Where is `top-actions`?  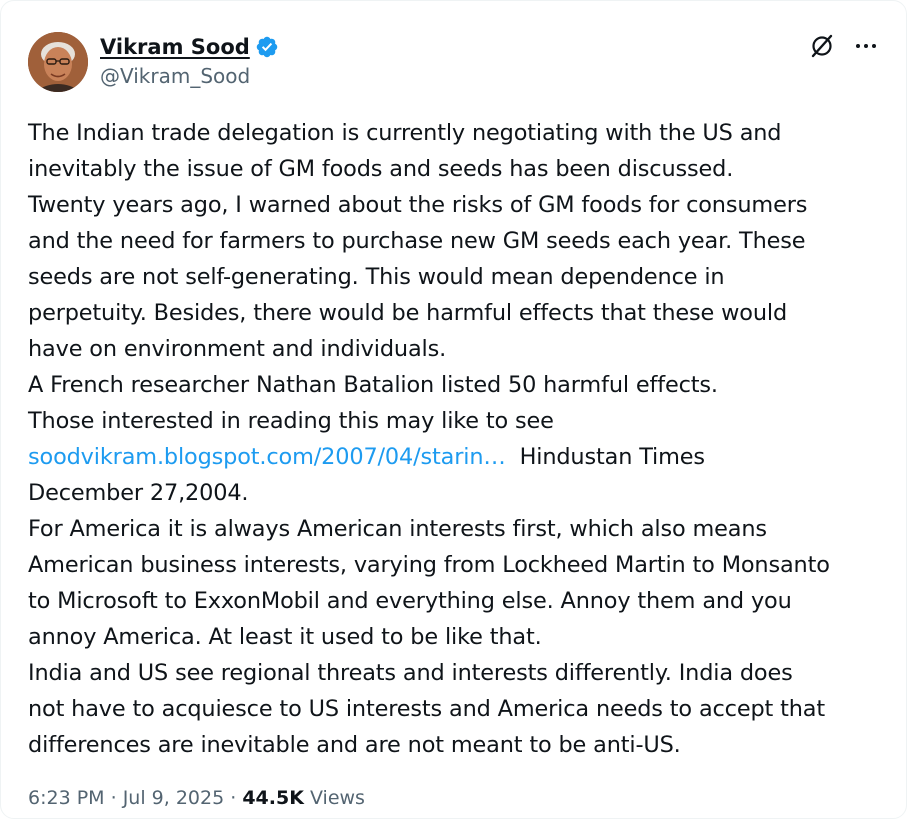
top-actions is located at coordinates (844, 46).